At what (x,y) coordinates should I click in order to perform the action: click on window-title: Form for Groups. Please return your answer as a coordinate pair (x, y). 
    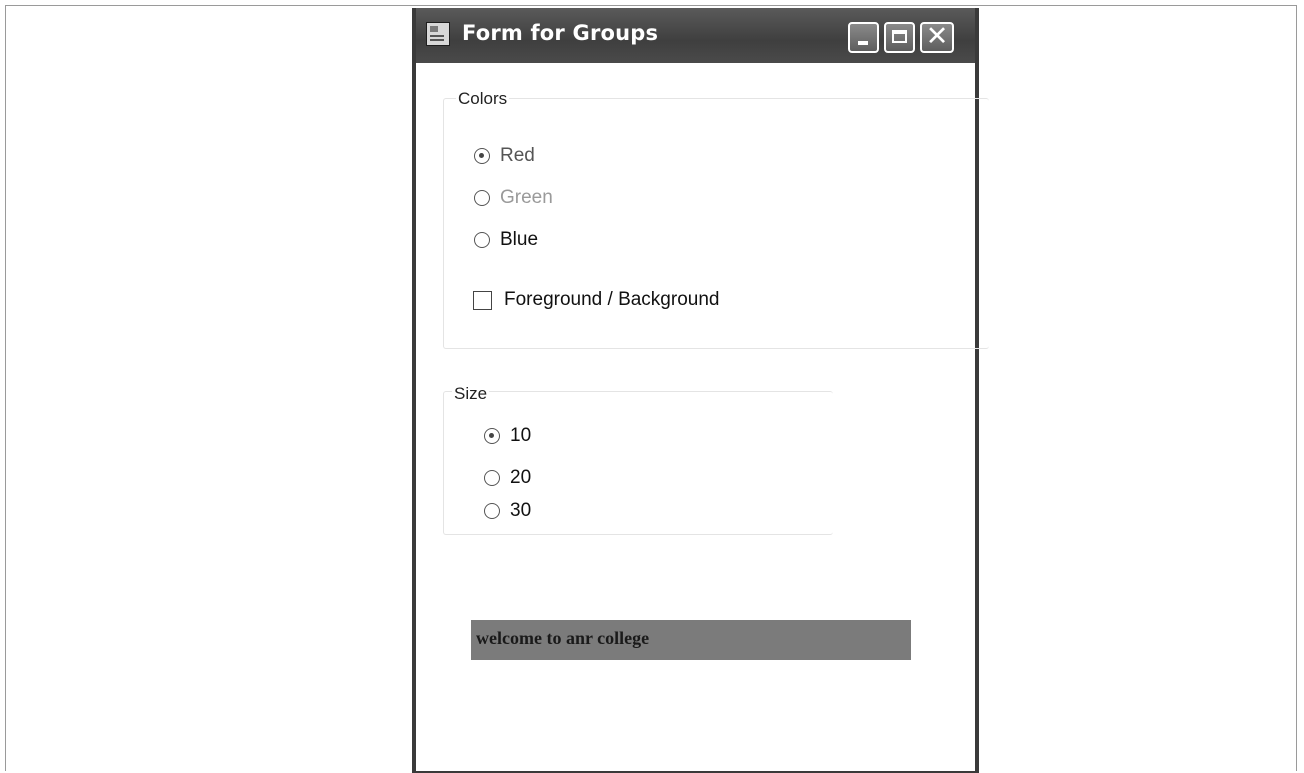
    Looking at the image, I should click on (560, 33).